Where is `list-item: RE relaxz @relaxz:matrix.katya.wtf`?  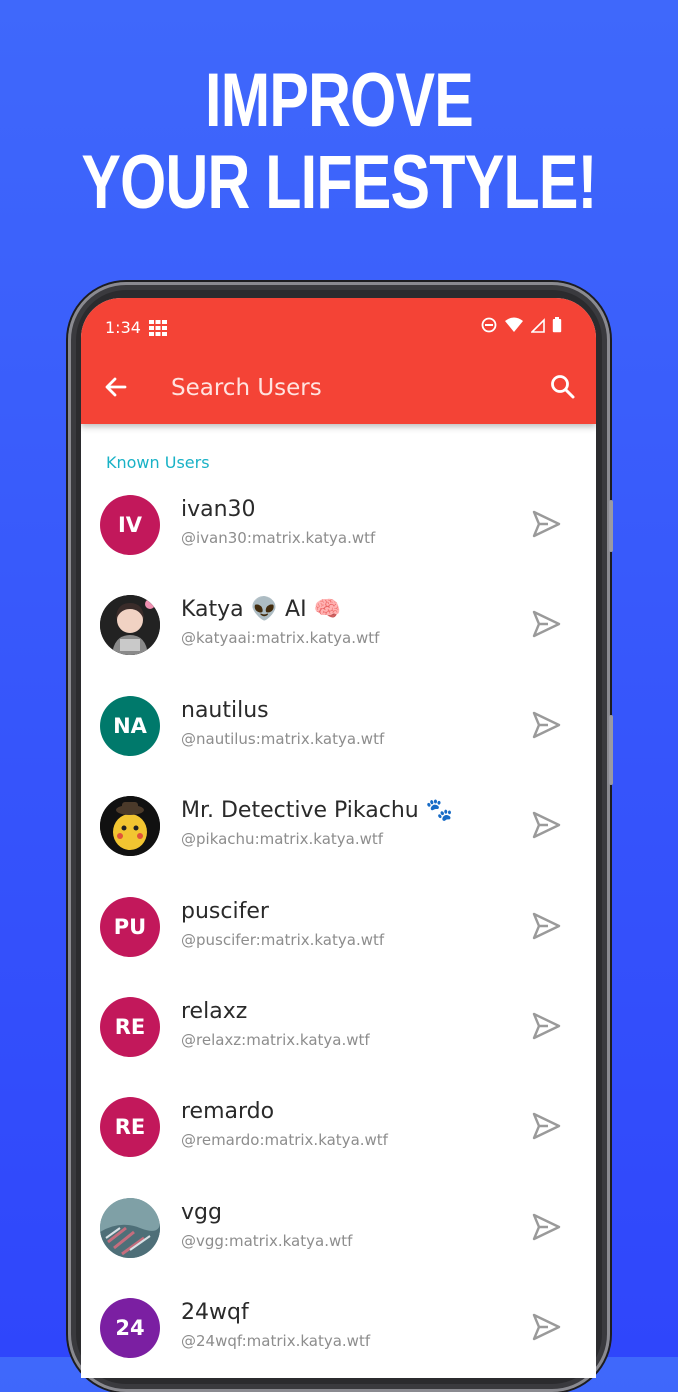
list-item: RE relaxz @relaxz:matrix.katya.wtf is located at coordinates (338, 1038).